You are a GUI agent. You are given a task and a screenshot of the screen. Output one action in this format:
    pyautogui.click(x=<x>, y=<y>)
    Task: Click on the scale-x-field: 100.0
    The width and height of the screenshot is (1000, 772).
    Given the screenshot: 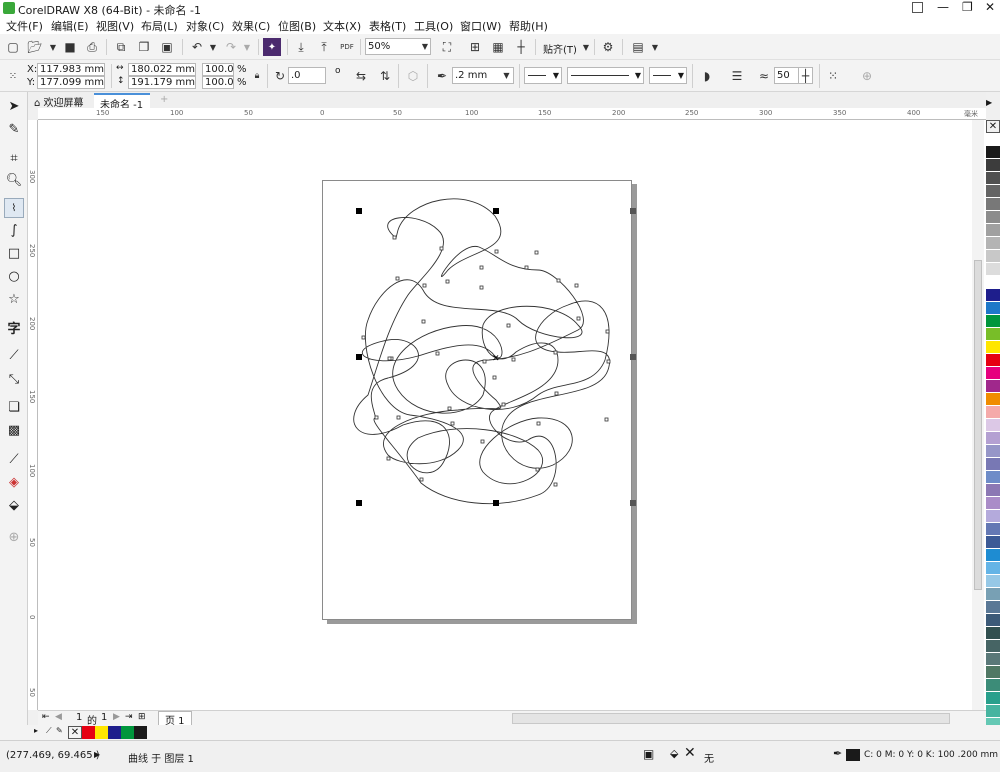 What is the action you would take?
    pyautogui.click(x=218, y=69)
    